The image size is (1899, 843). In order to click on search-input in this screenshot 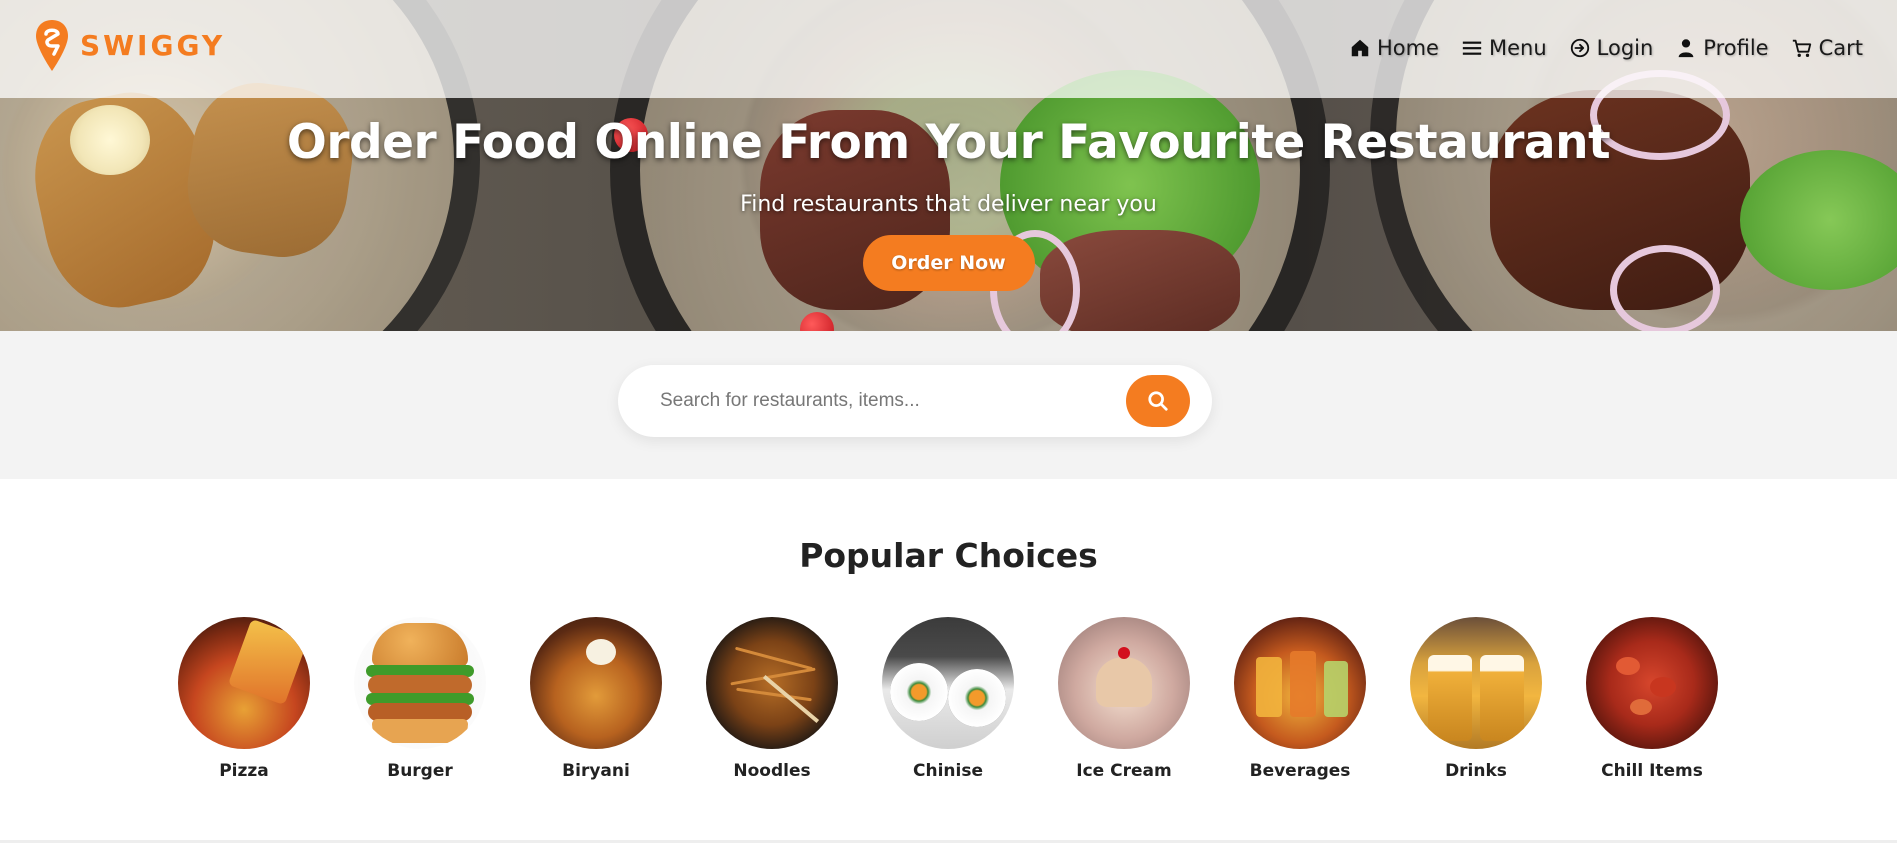, I will do `click(890, 401)`.